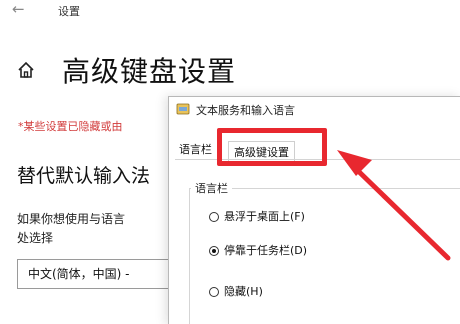 Image resolution: width=460 pixels, height=324 pixels. What do you see at coordinates (70, 126) in the screenshot?
I see `warning-text: *某些设置已隐藏或由` at bounding box center [70, 126].